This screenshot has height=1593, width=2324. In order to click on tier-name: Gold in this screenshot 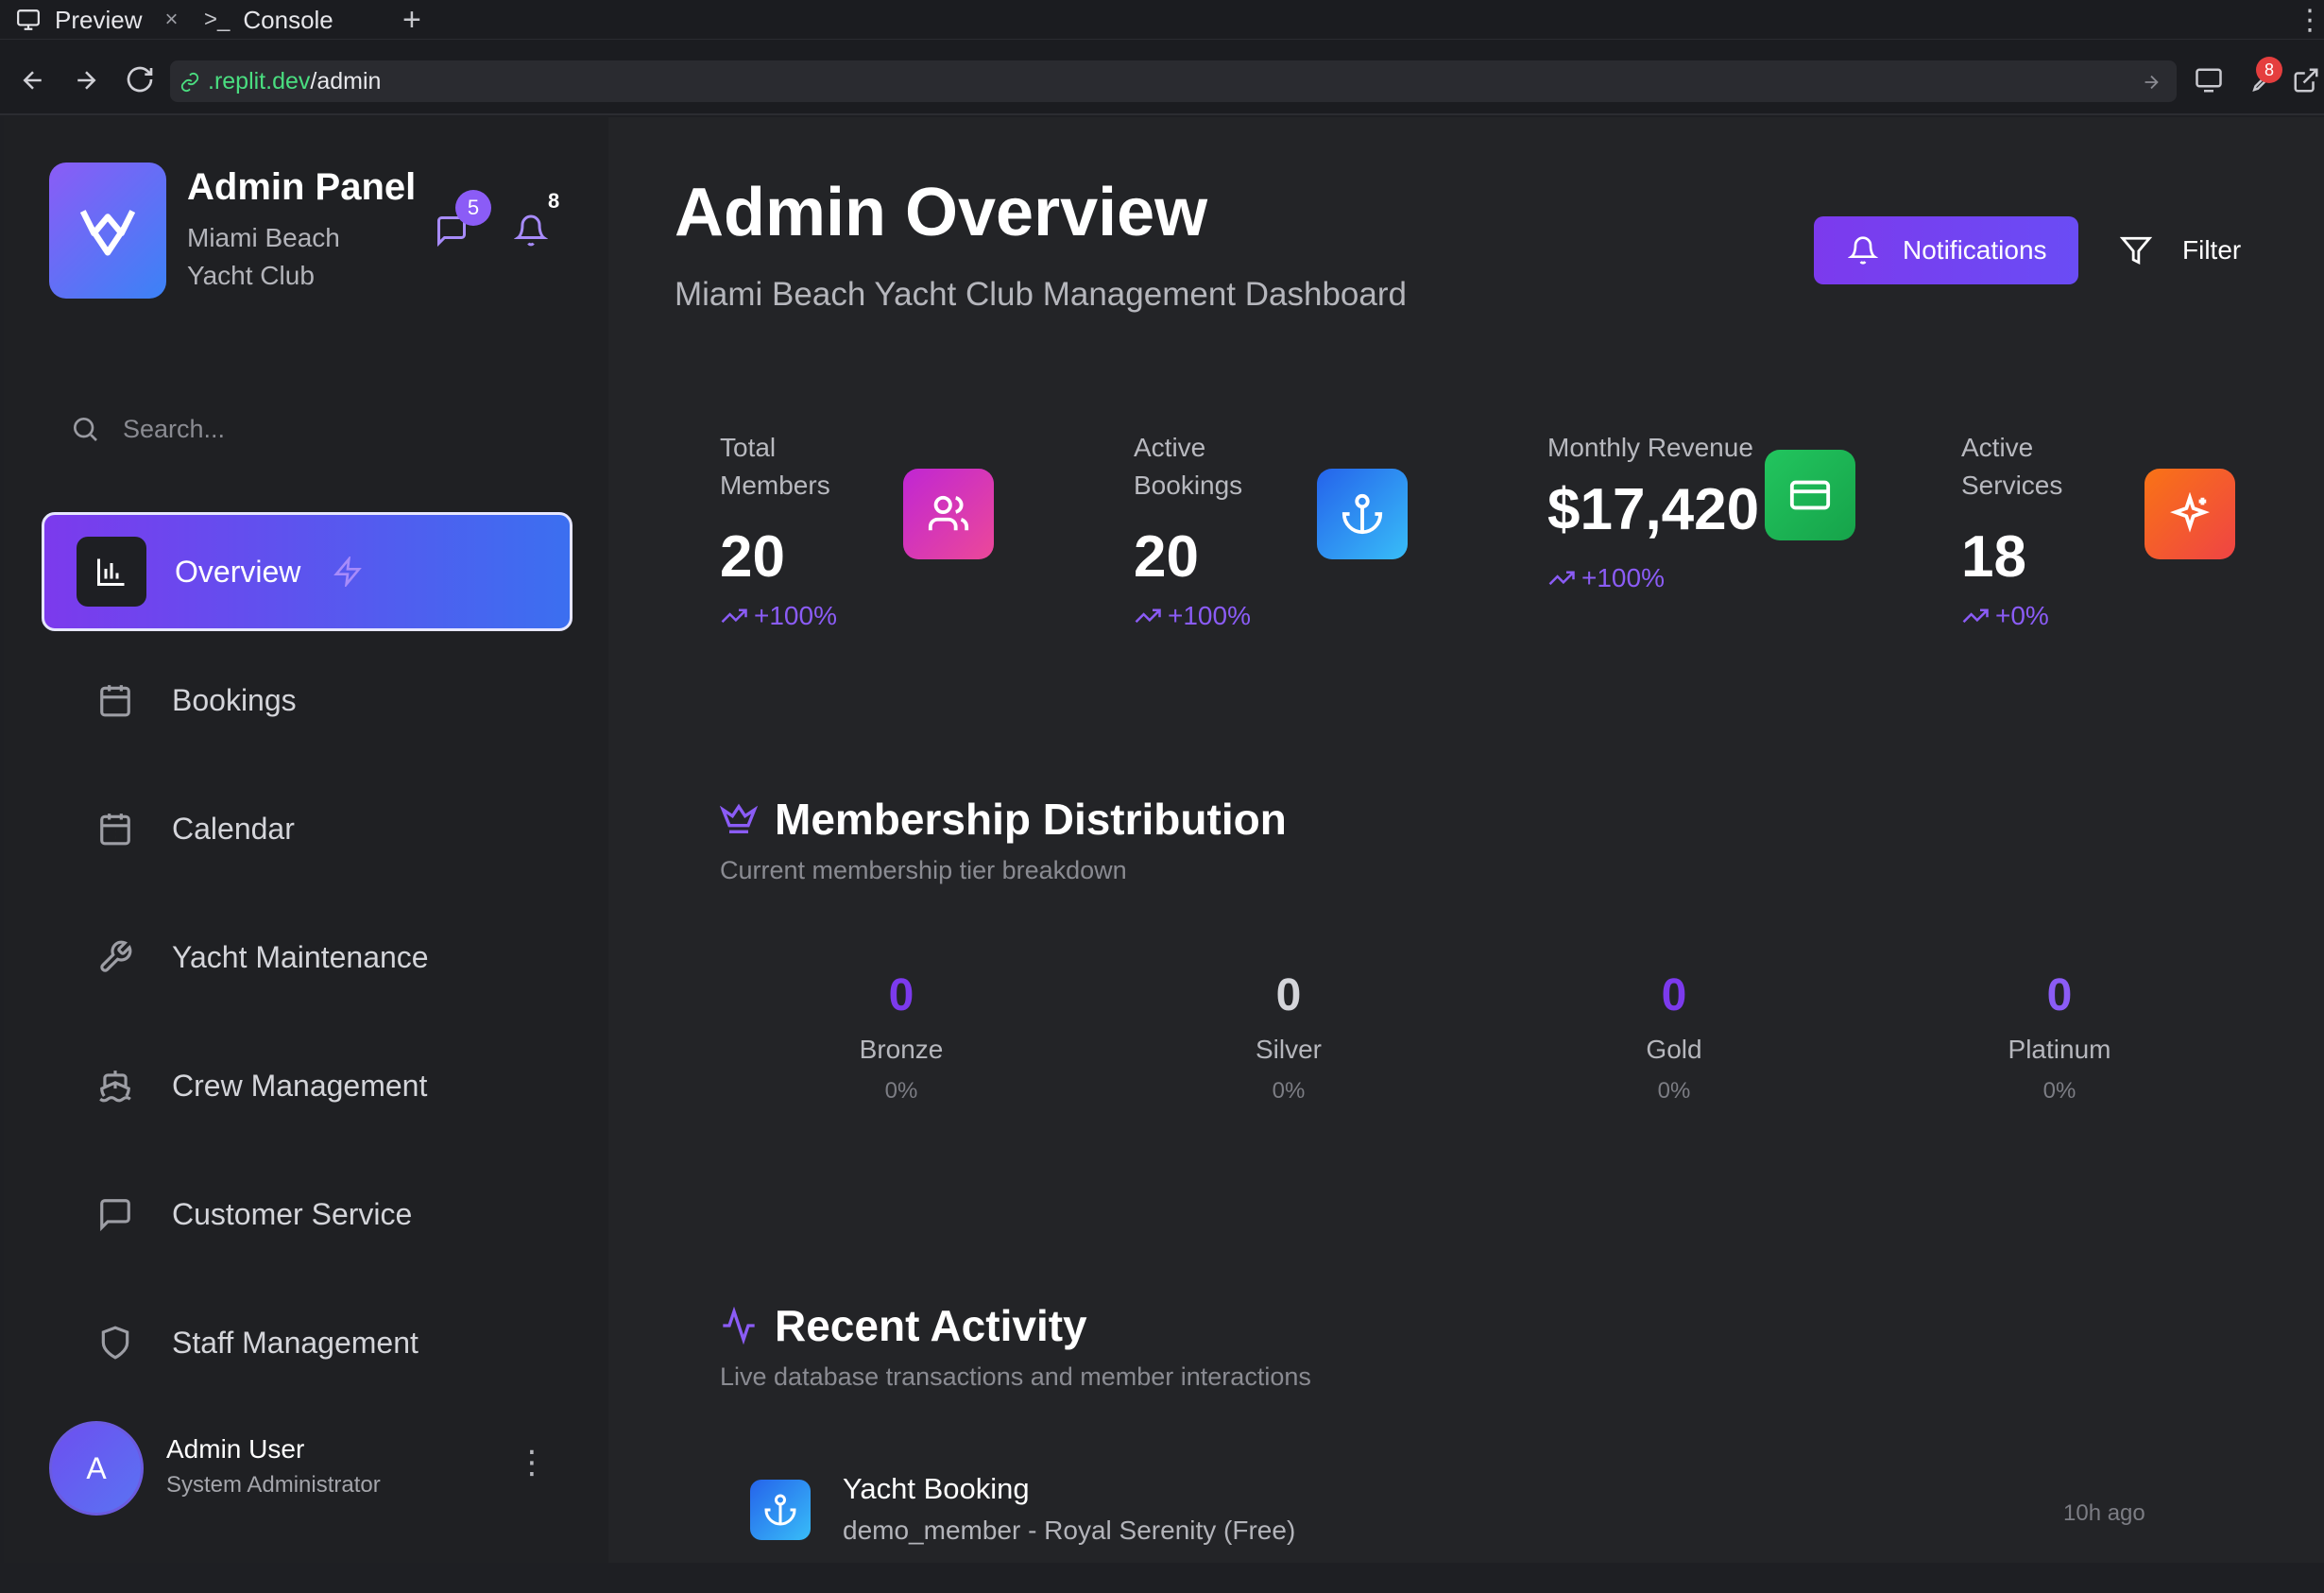, I will do `click(1674, 1049)`.